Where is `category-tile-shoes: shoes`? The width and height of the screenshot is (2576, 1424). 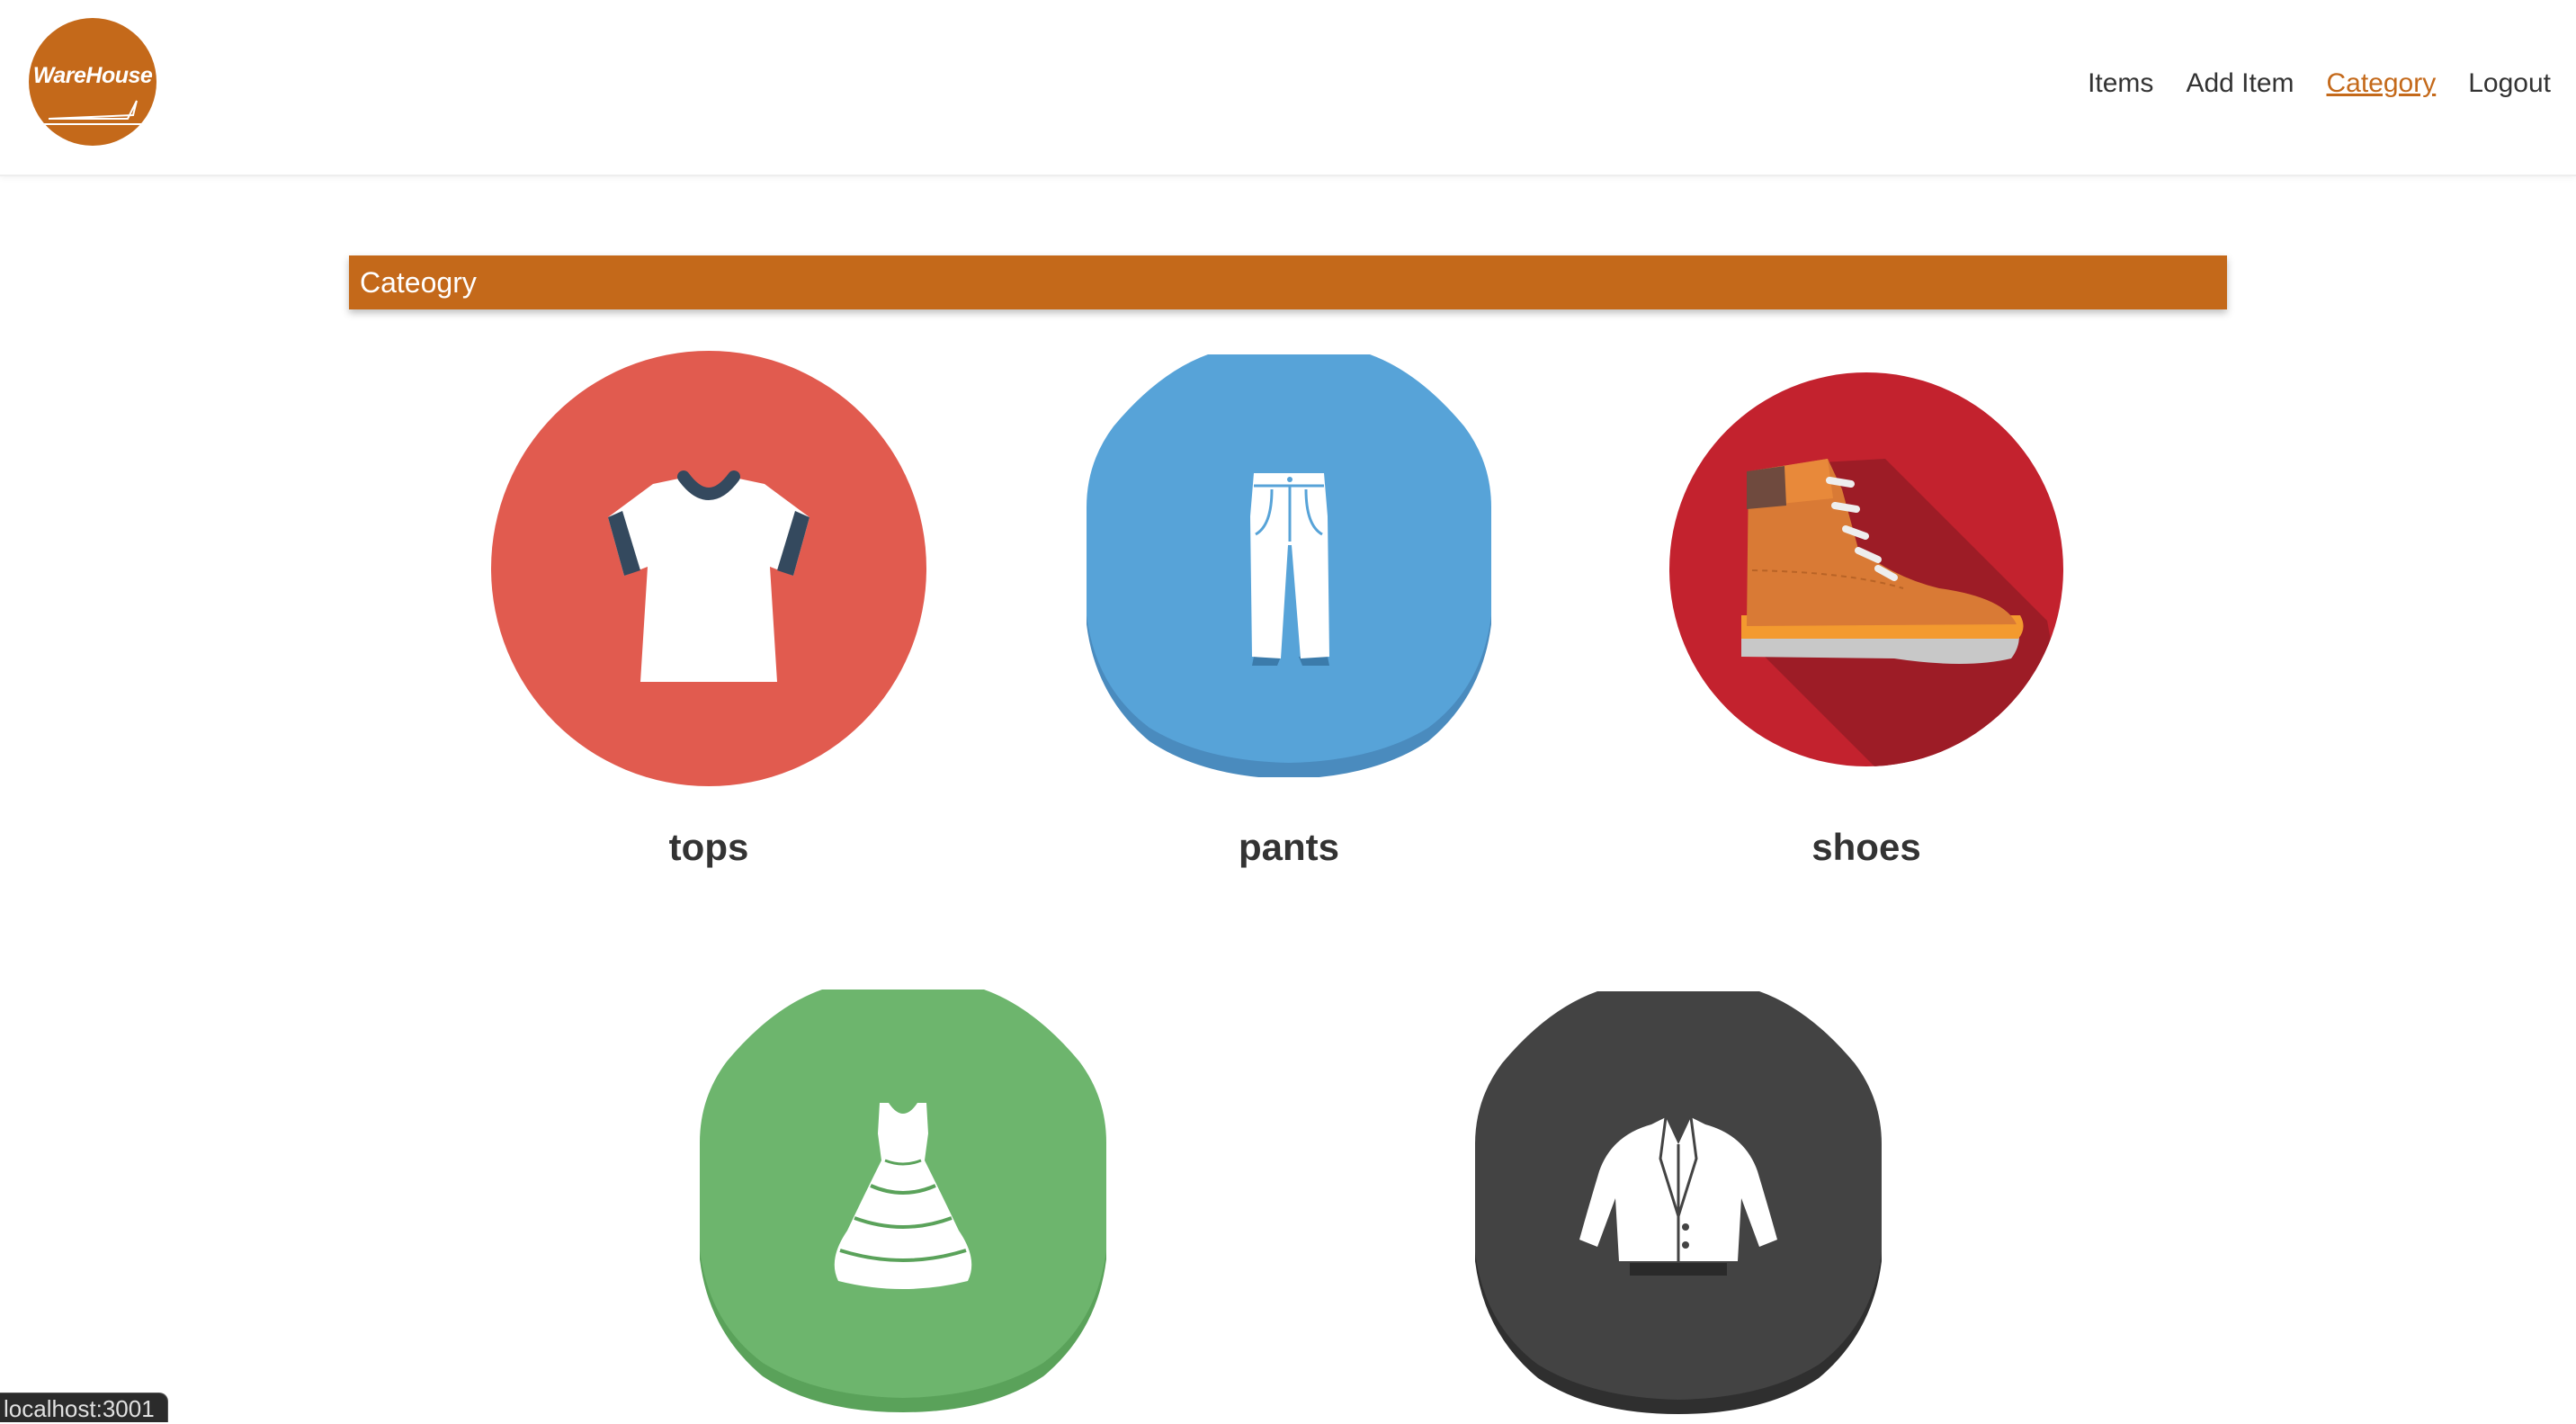 category-tile-shoes: shoes is located at coordinates (1866, 622).